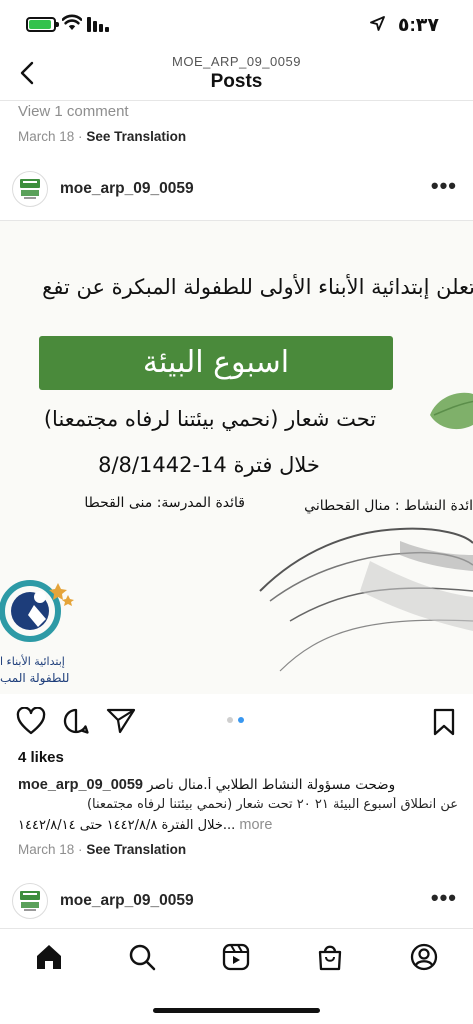  What do you see at coordinates (444, 722) in the screenshot?
I see `bookmark-icon` at bounding box center [444, 722].